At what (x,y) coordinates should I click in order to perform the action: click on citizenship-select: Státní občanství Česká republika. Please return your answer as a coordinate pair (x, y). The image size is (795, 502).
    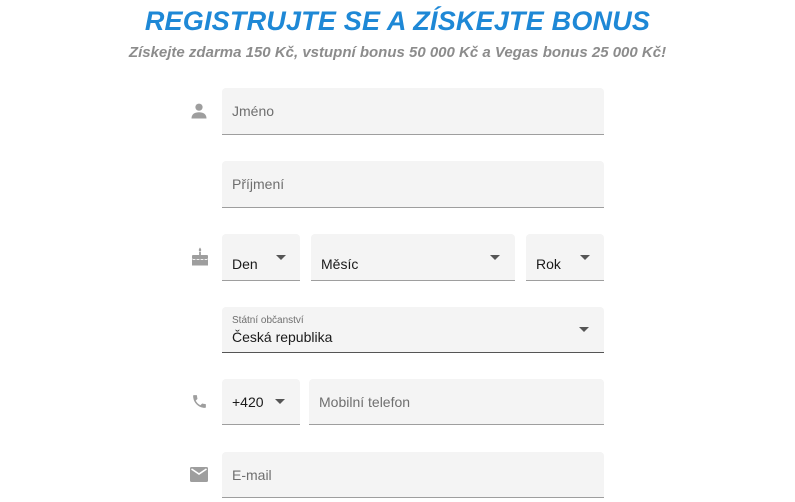
    Looking at the image, I should click on (413, 330).